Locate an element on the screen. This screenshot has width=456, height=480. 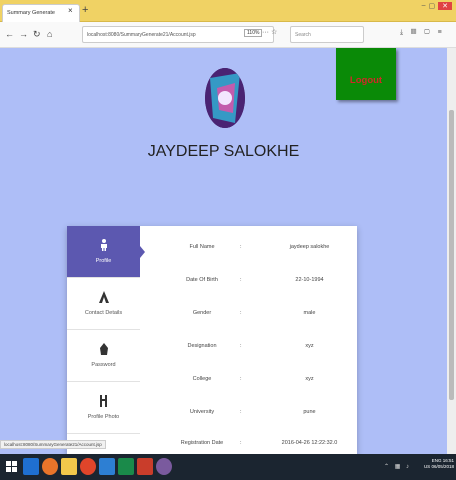
zoom-level: 110% is located at coordinates (253, 33).